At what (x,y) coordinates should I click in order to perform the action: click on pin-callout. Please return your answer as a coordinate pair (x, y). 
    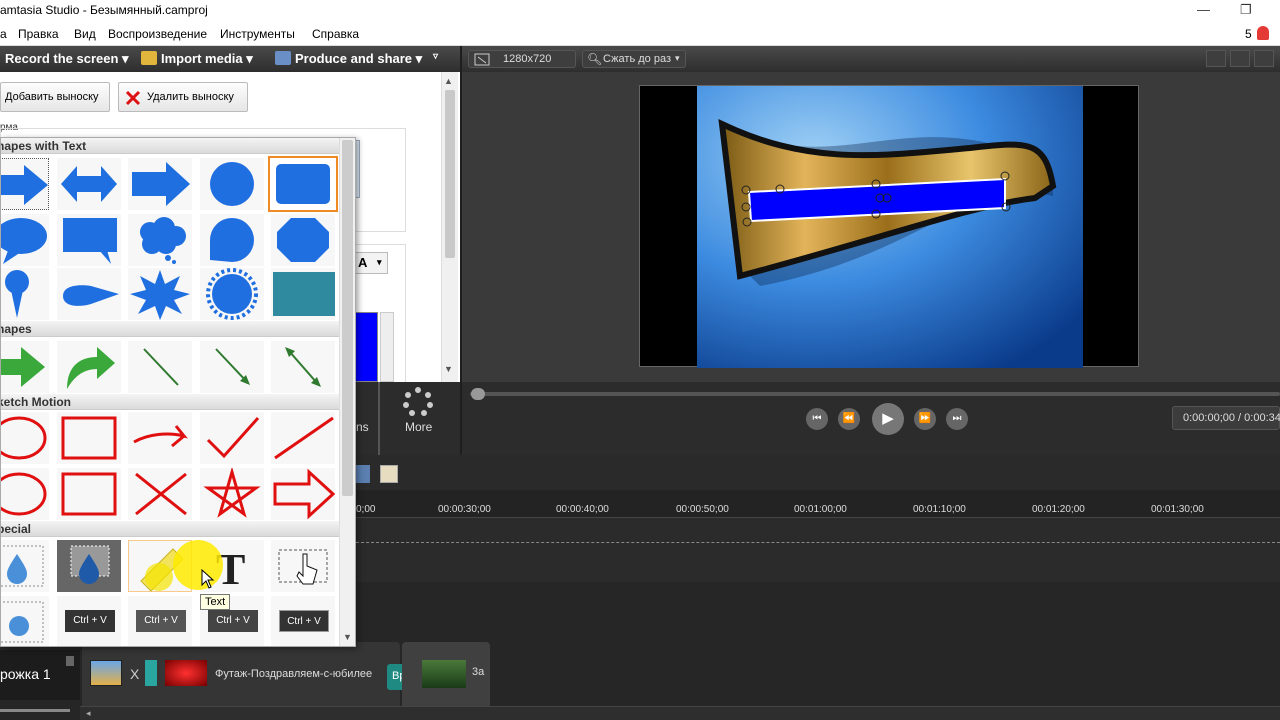
    Looking at the image, I should click on (25, 294).